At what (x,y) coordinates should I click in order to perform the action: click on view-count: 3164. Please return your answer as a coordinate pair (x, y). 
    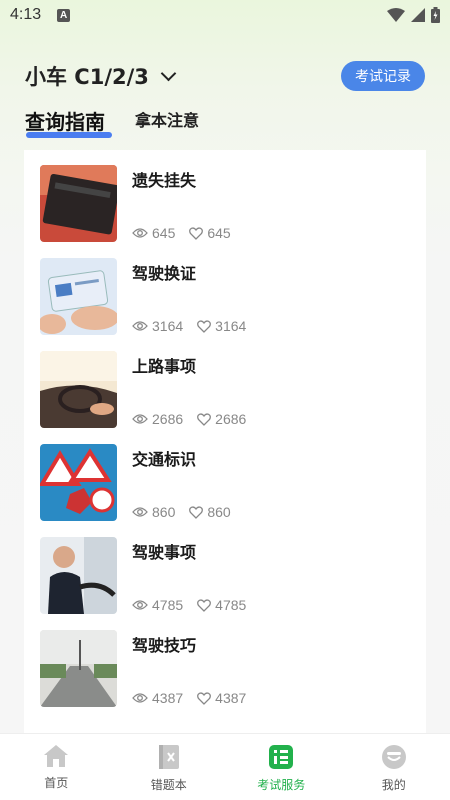
    Looking at the image, I should click on (168, 326).